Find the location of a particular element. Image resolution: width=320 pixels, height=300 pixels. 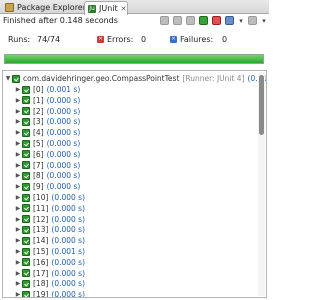

tab-junit: Ju JUnit ✕ is located at coordinates (106, 8).